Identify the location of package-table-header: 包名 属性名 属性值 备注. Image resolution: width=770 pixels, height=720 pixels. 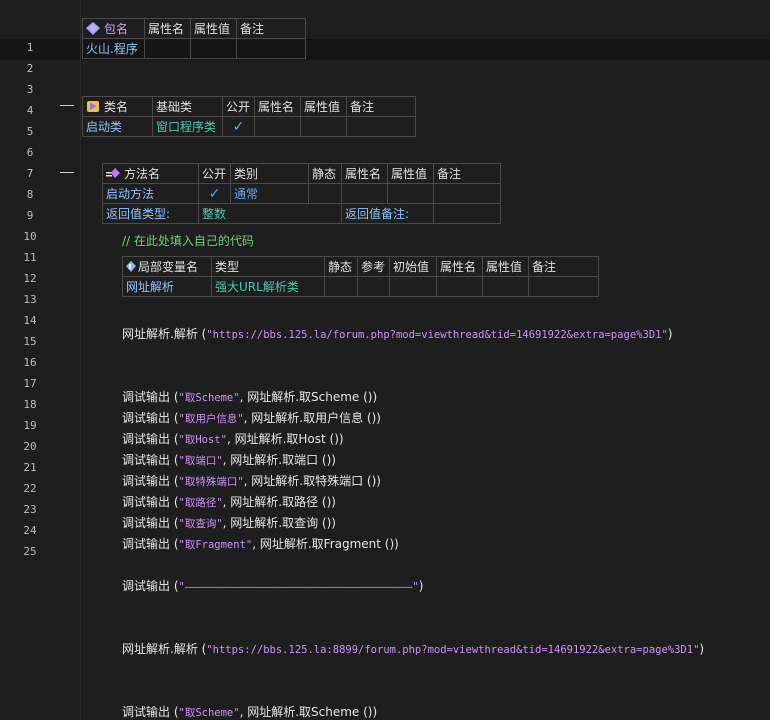
(194, 28).